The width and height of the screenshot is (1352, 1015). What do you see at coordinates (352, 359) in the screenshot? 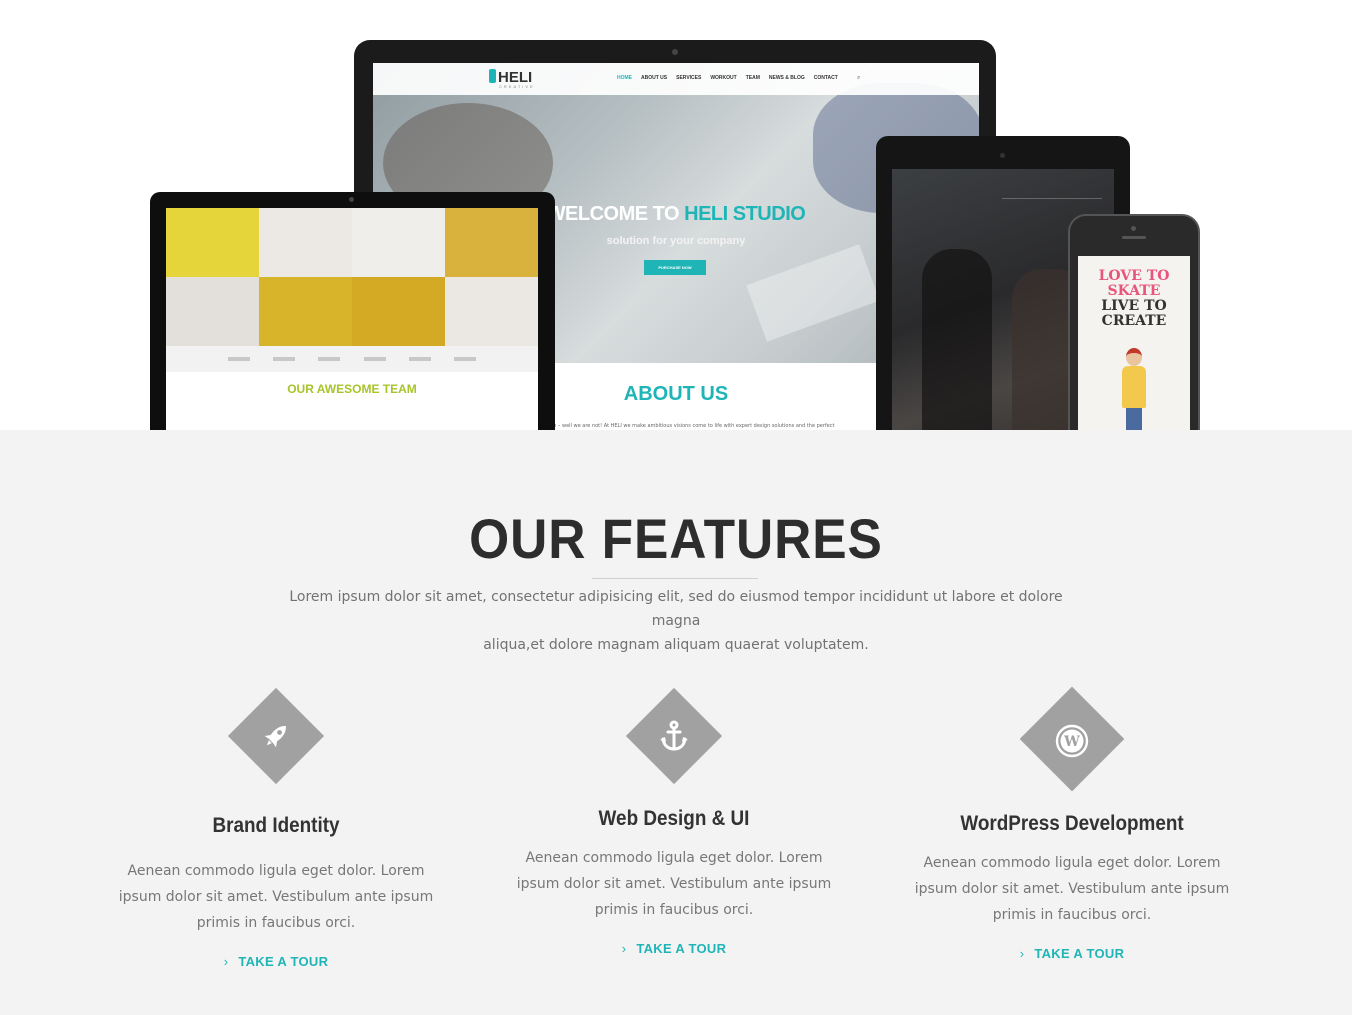
I see `client-logos` at bounding box center [352, 359].